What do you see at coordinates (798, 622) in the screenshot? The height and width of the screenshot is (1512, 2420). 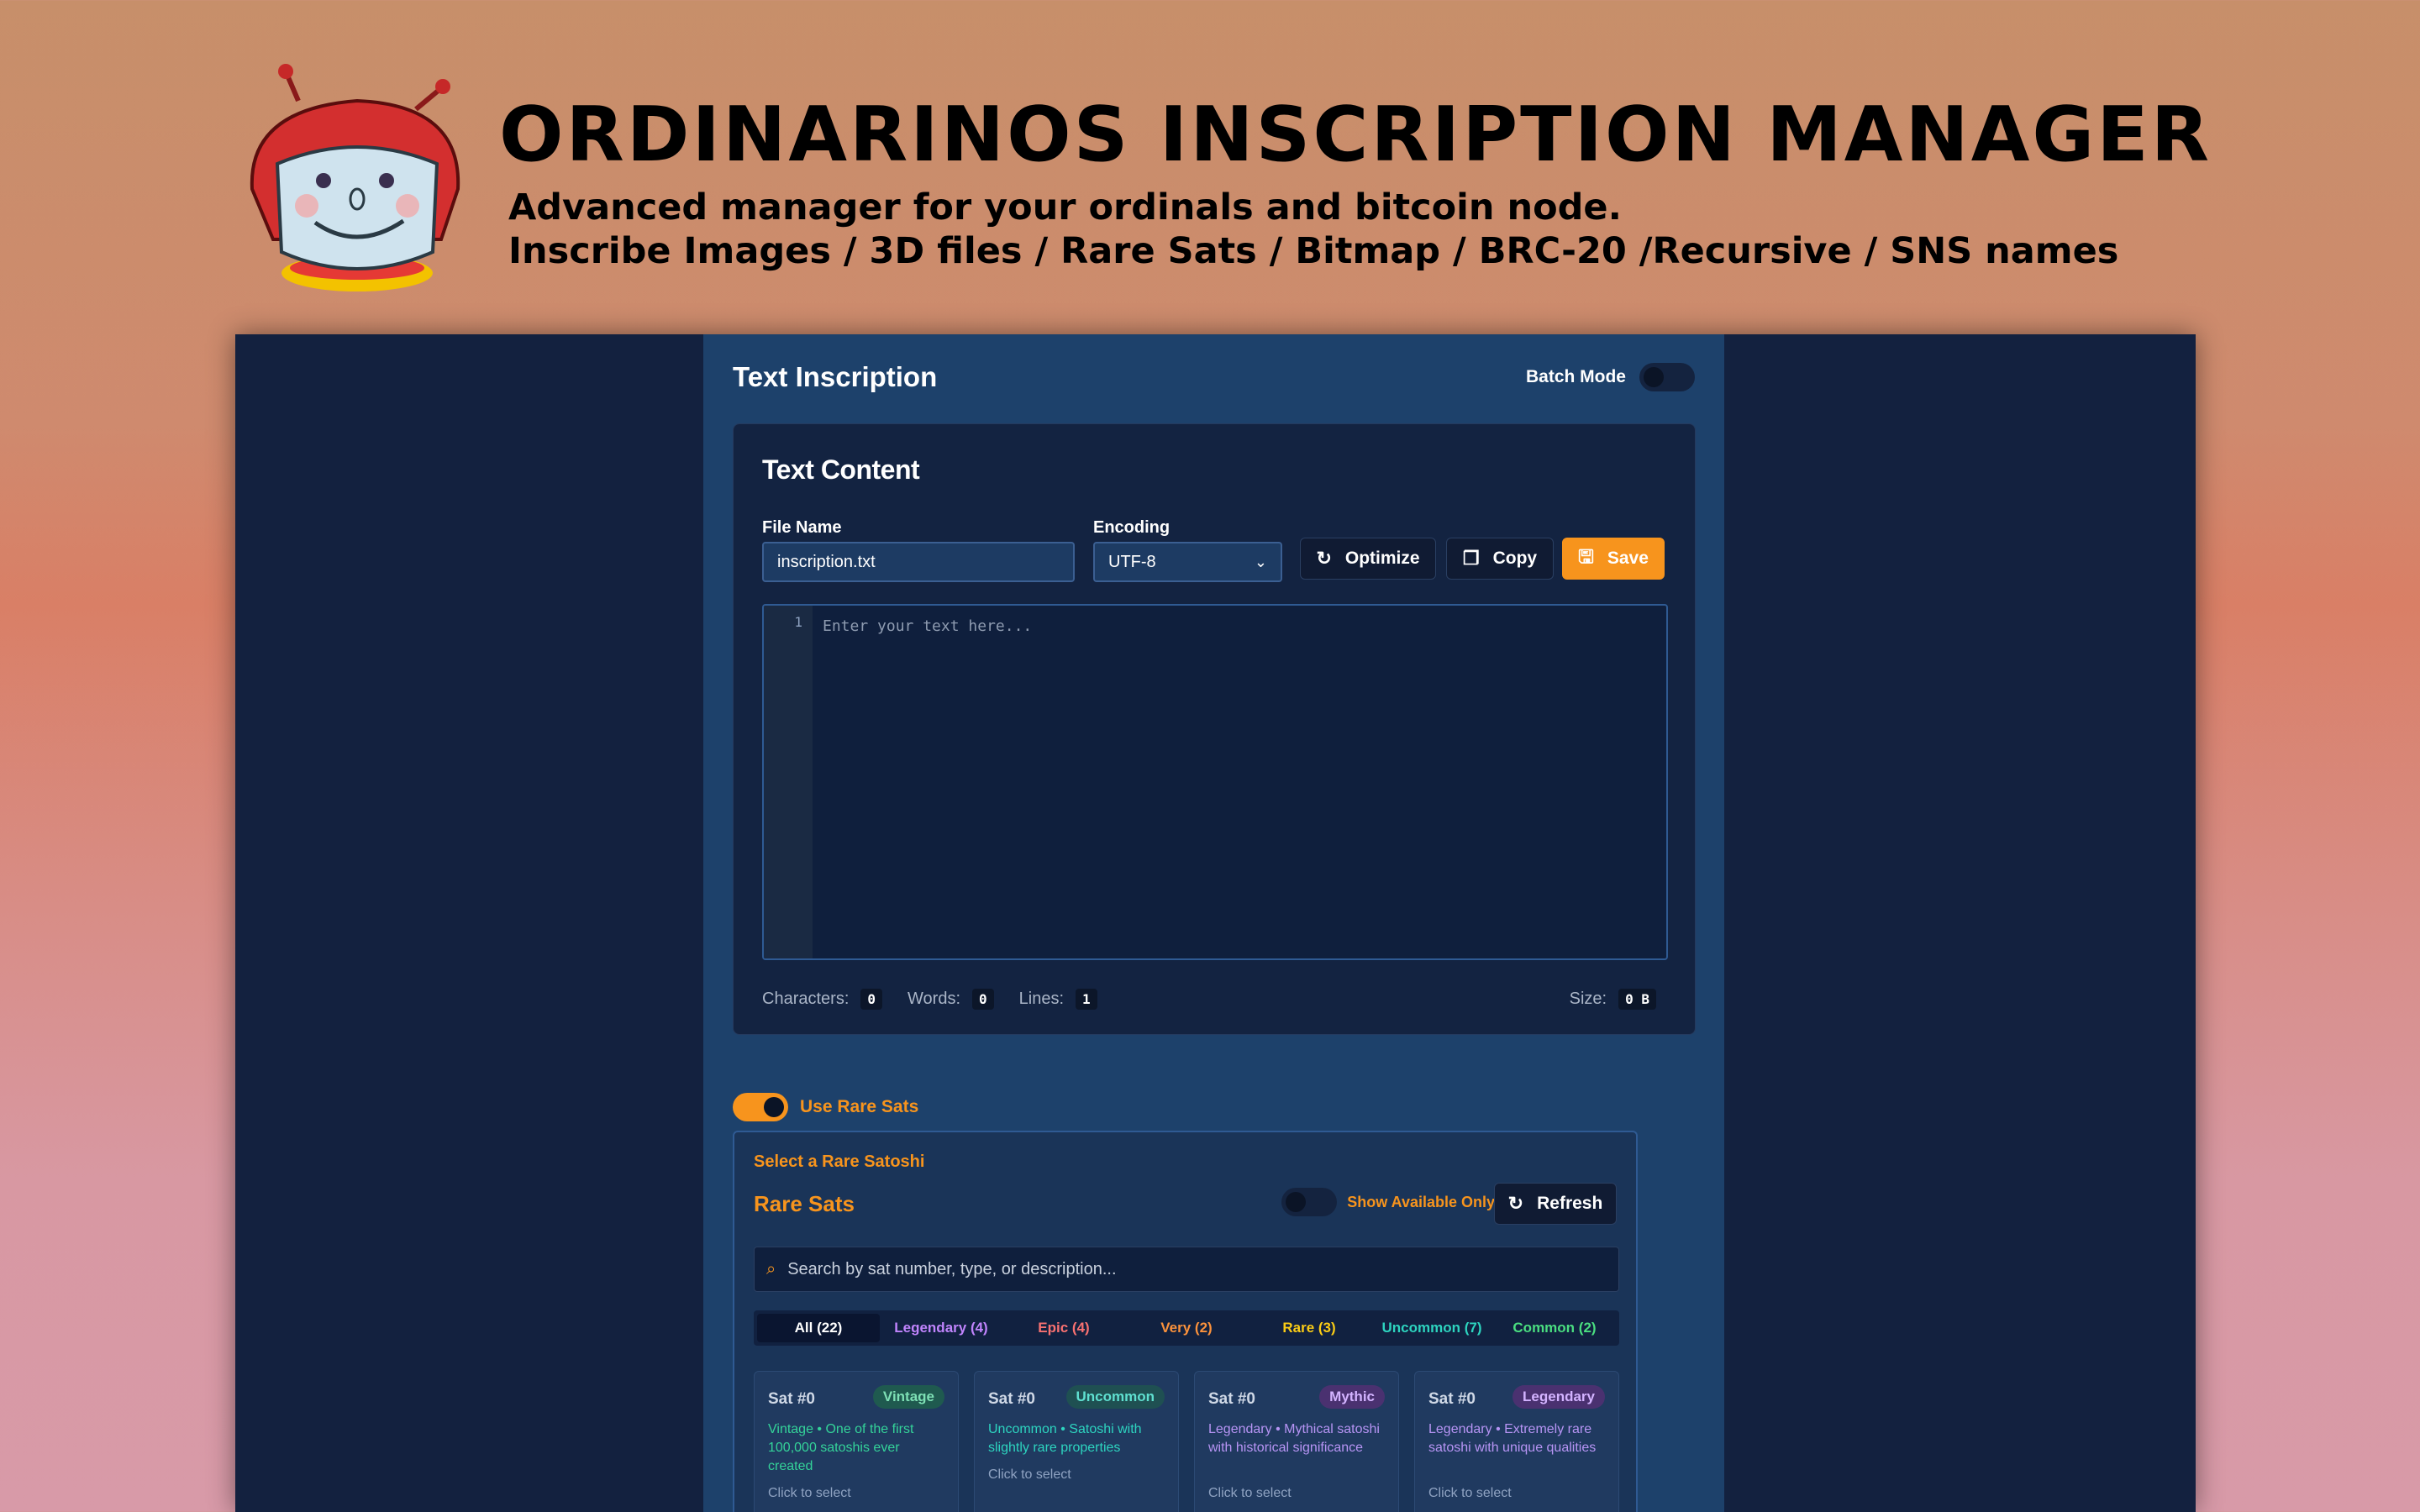 I see `line-number: 1` at bounding box center [798, 622].